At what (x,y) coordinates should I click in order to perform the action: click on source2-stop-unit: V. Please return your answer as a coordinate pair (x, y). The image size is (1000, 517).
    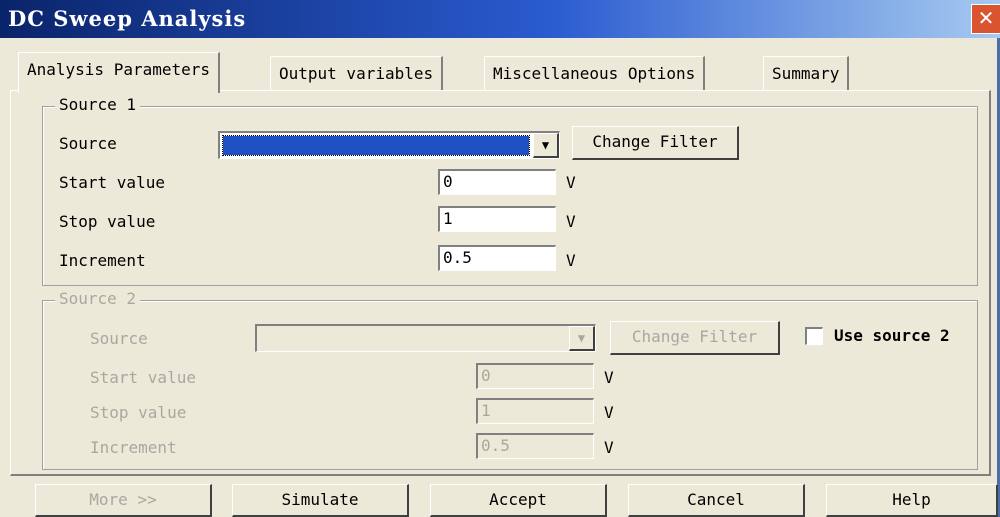
    Looking at the image, I should click on (609, 412).